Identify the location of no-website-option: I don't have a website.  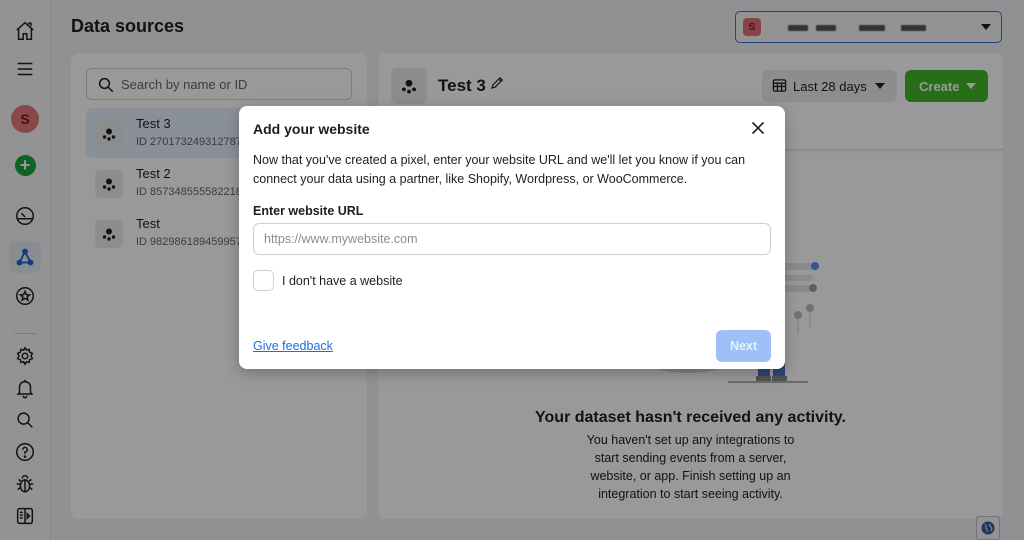
(328, 280).